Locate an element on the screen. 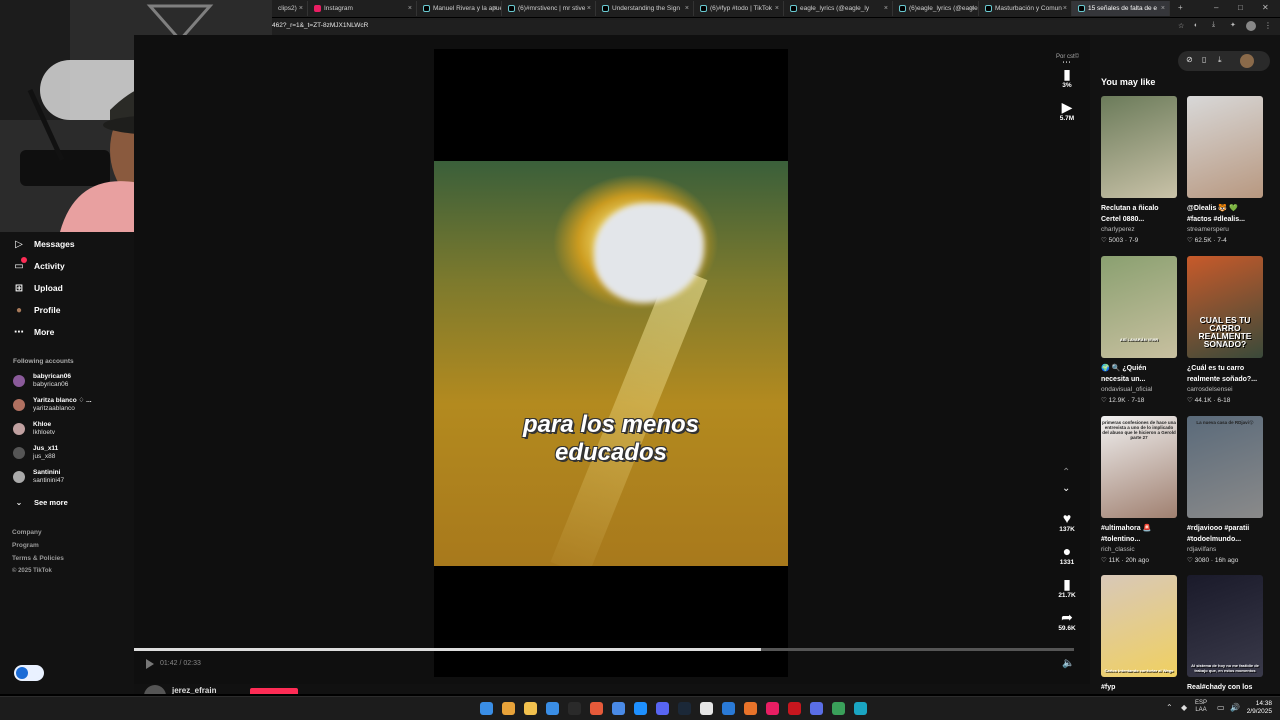 The height and width of the screenshot is (720, 1280). display-icon: ▭ is located at coordinates (1221, 707).